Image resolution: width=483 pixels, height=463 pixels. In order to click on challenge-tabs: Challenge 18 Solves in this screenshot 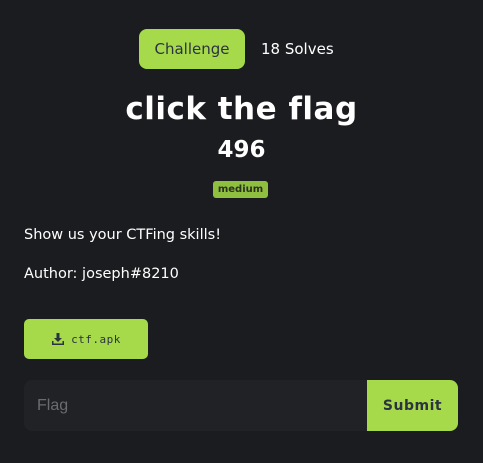, I will do `click(241, 49)`.